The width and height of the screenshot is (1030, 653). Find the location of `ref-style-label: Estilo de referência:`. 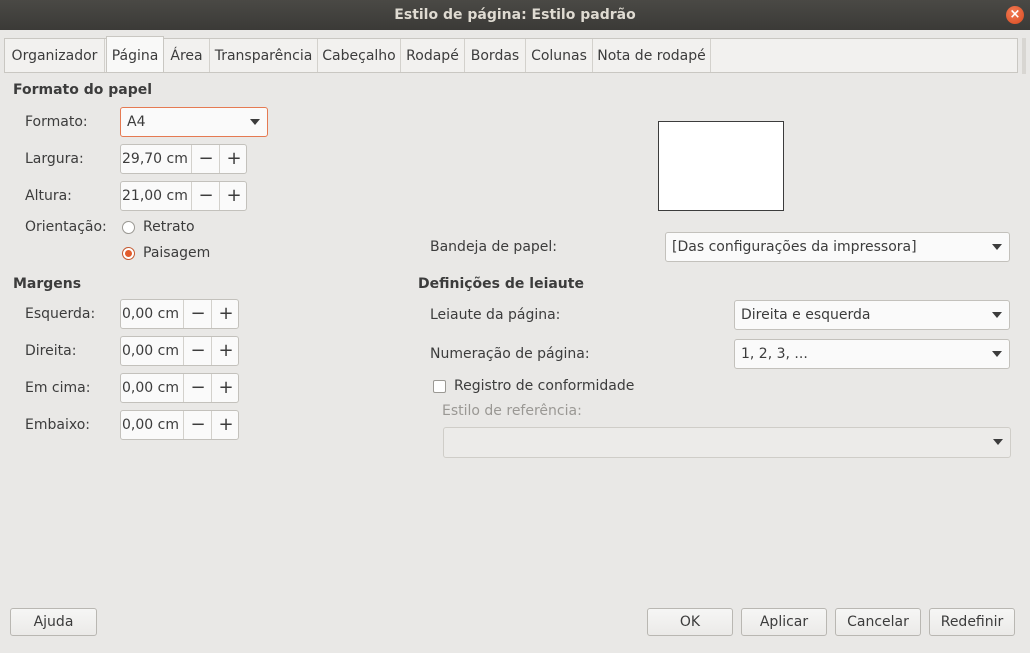

ref-style-label: Estilo de referência: is located at coordinates (512, 411).